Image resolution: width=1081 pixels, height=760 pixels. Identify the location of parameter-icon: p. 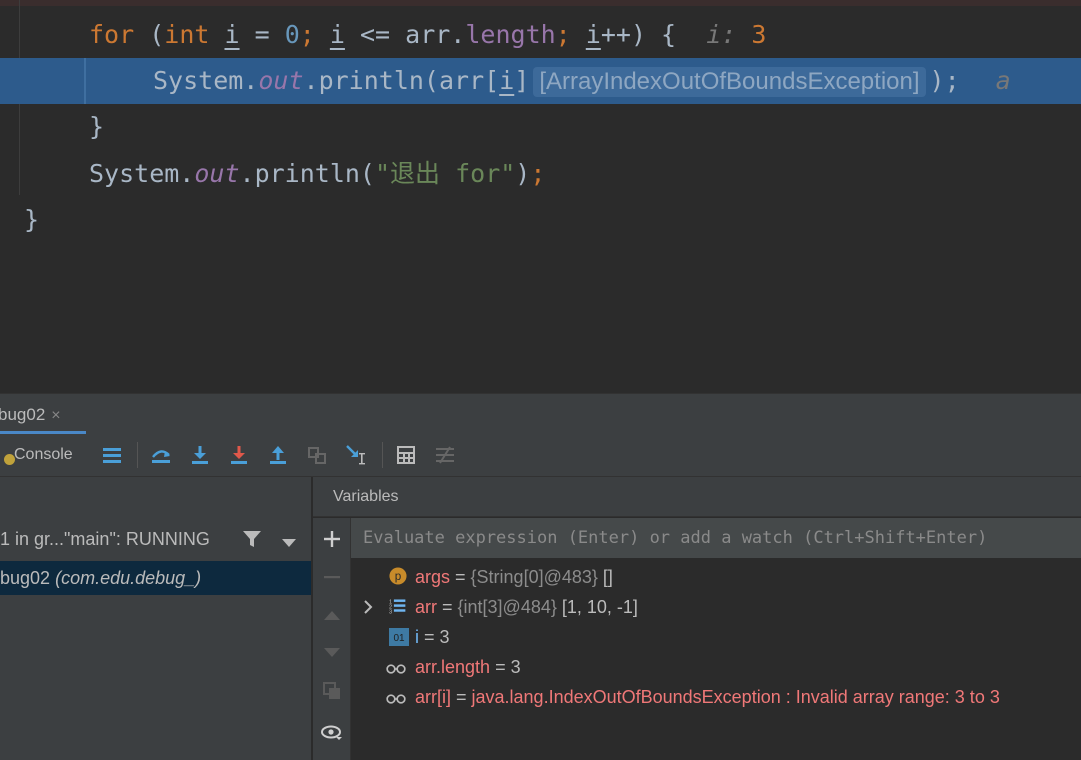
(398, 576).